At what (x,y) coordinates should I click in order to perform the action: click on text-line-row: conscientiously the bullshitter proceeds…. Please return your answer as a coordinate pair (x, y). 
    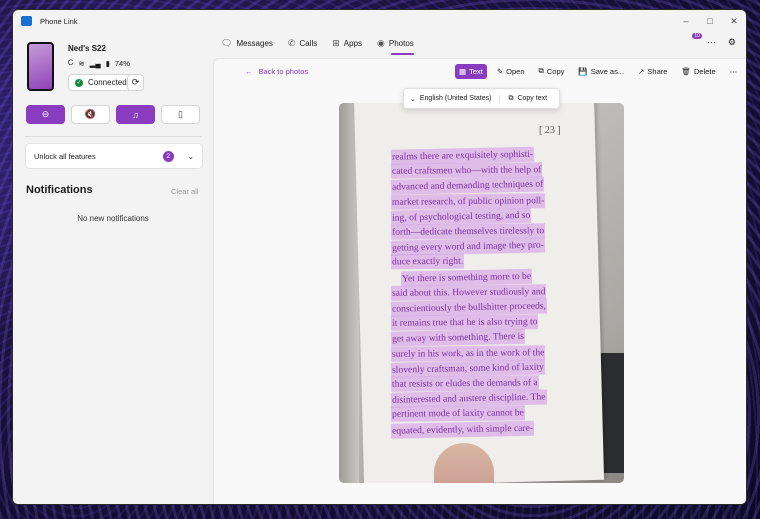
    Looking at the image, I should click on (480, 307).